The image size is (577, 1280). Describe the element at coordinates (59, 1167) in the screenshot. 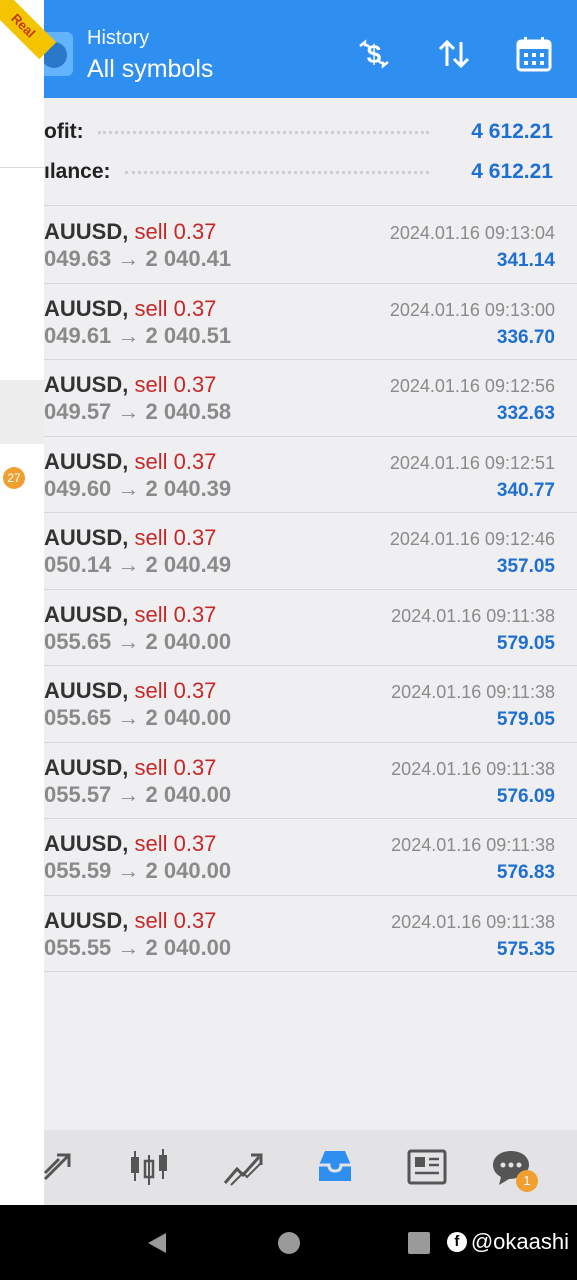

I see `quotes-icon` at that location.